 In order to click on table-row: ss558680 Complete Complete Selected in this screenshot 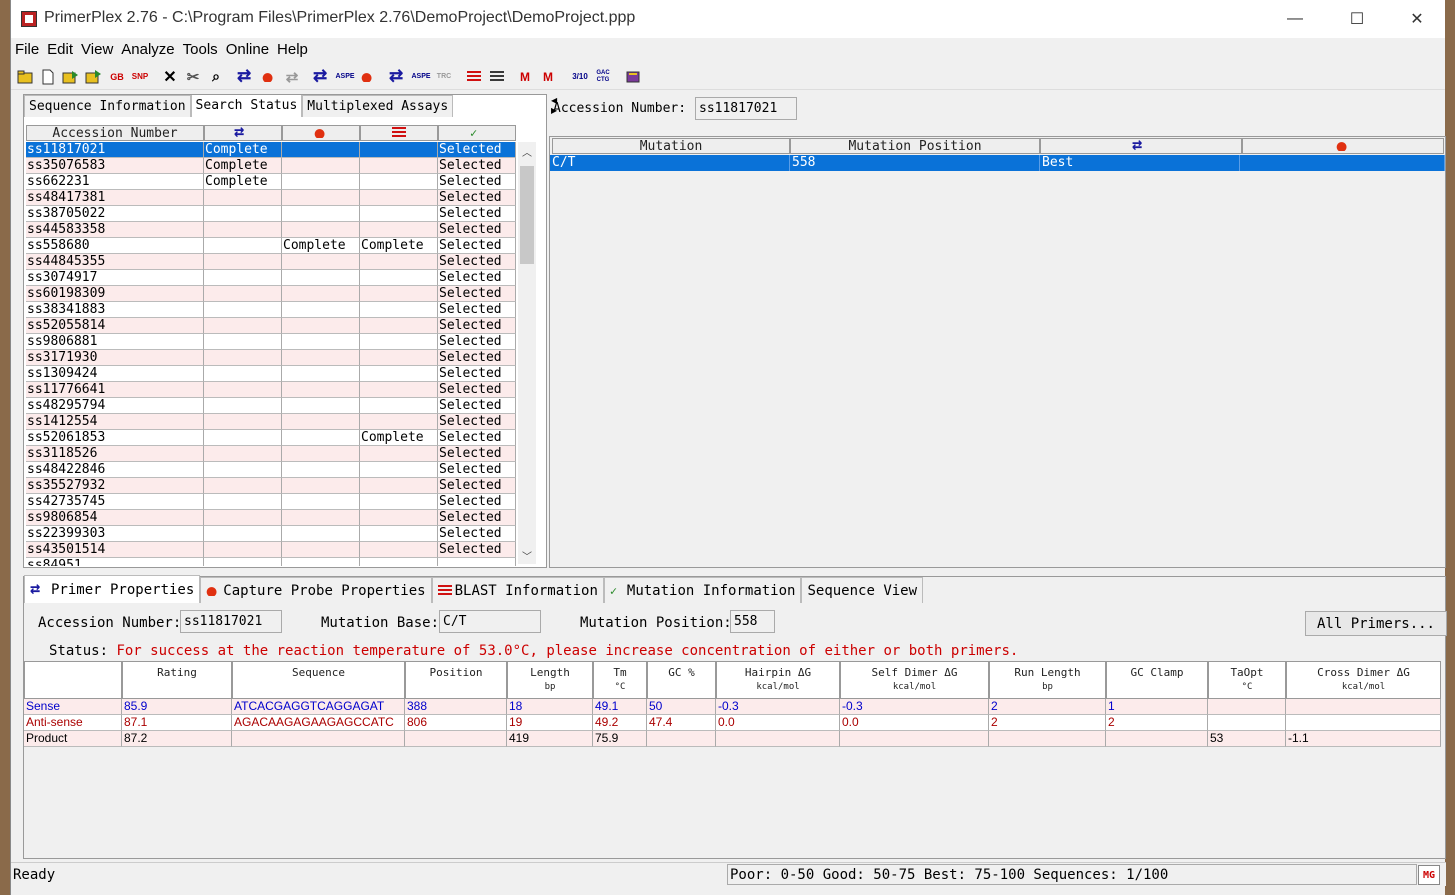, I will do `click(271, 246)`.